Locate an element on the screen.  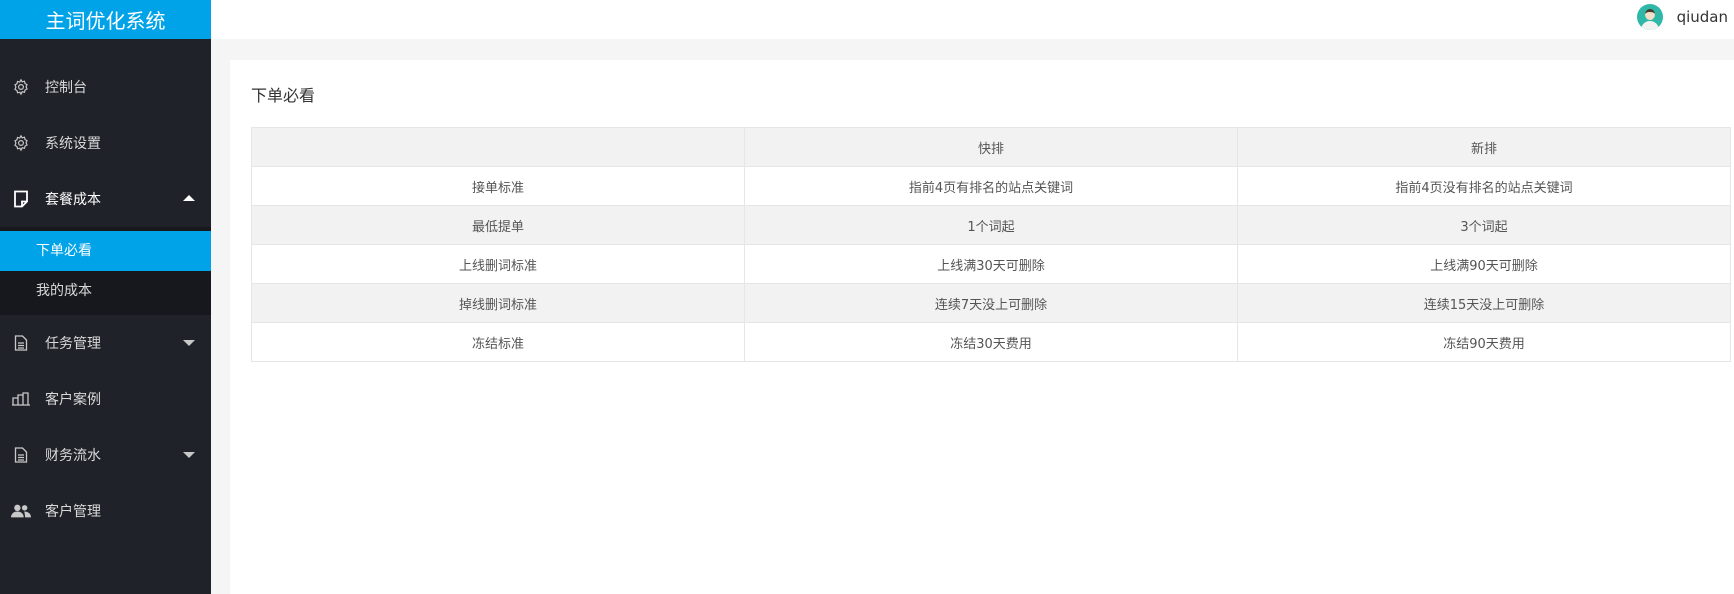
table-row: 最低提单 1个词起 3个词起 is located at coordinates (991, 225).